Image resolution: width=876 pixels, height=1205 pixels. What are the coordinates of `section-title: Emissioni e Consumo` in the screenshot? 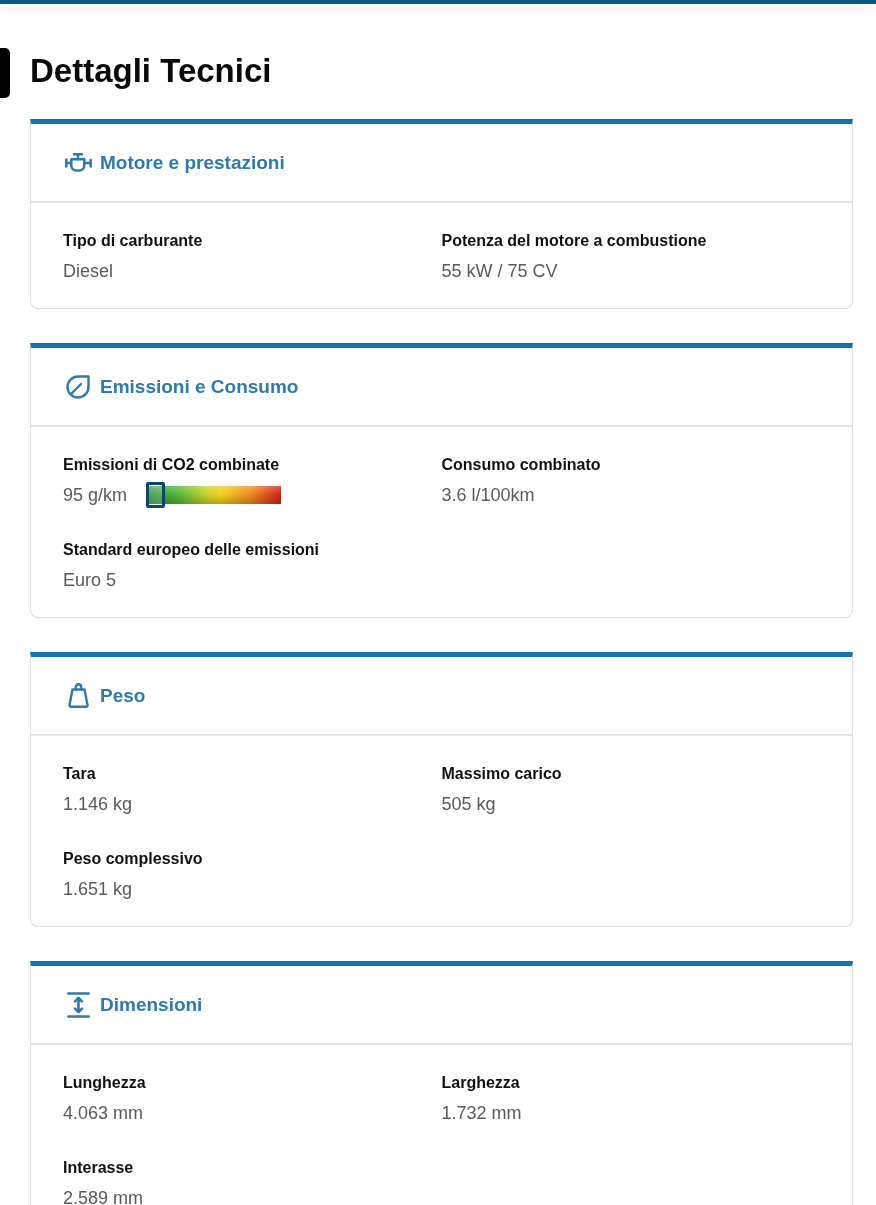 It's located at (199, 386).